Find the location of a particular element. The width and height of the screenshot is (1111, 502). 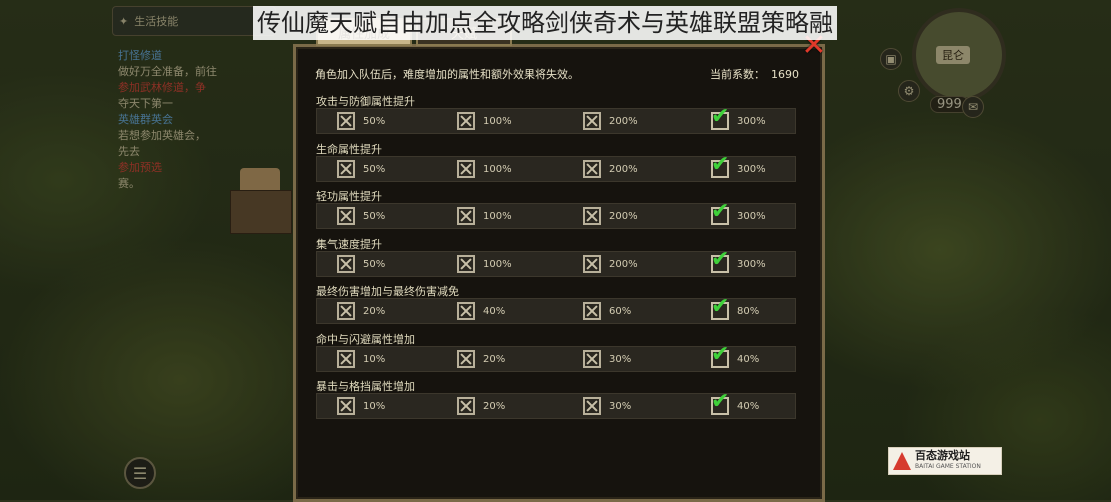

section-title: 轻功属性提升 is located at coordinates (349, 196).